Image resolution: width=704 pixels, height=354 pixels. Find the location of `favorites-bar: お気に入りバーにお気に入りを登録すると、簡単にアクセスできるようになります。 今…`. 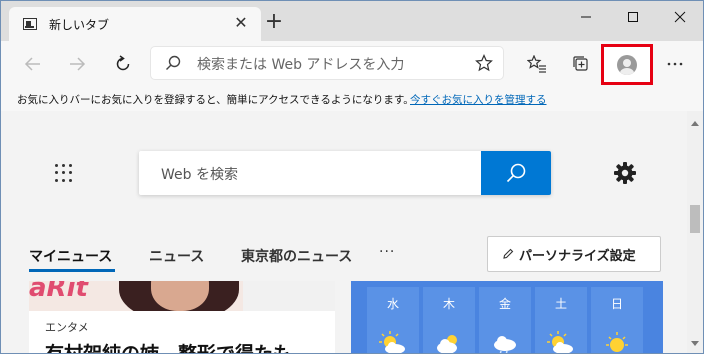

favorites-bar: お気に入りバーにお気に入りを登録すると、簡単にアクセスできるようになります。 今… is located at coordinates (352, 99).